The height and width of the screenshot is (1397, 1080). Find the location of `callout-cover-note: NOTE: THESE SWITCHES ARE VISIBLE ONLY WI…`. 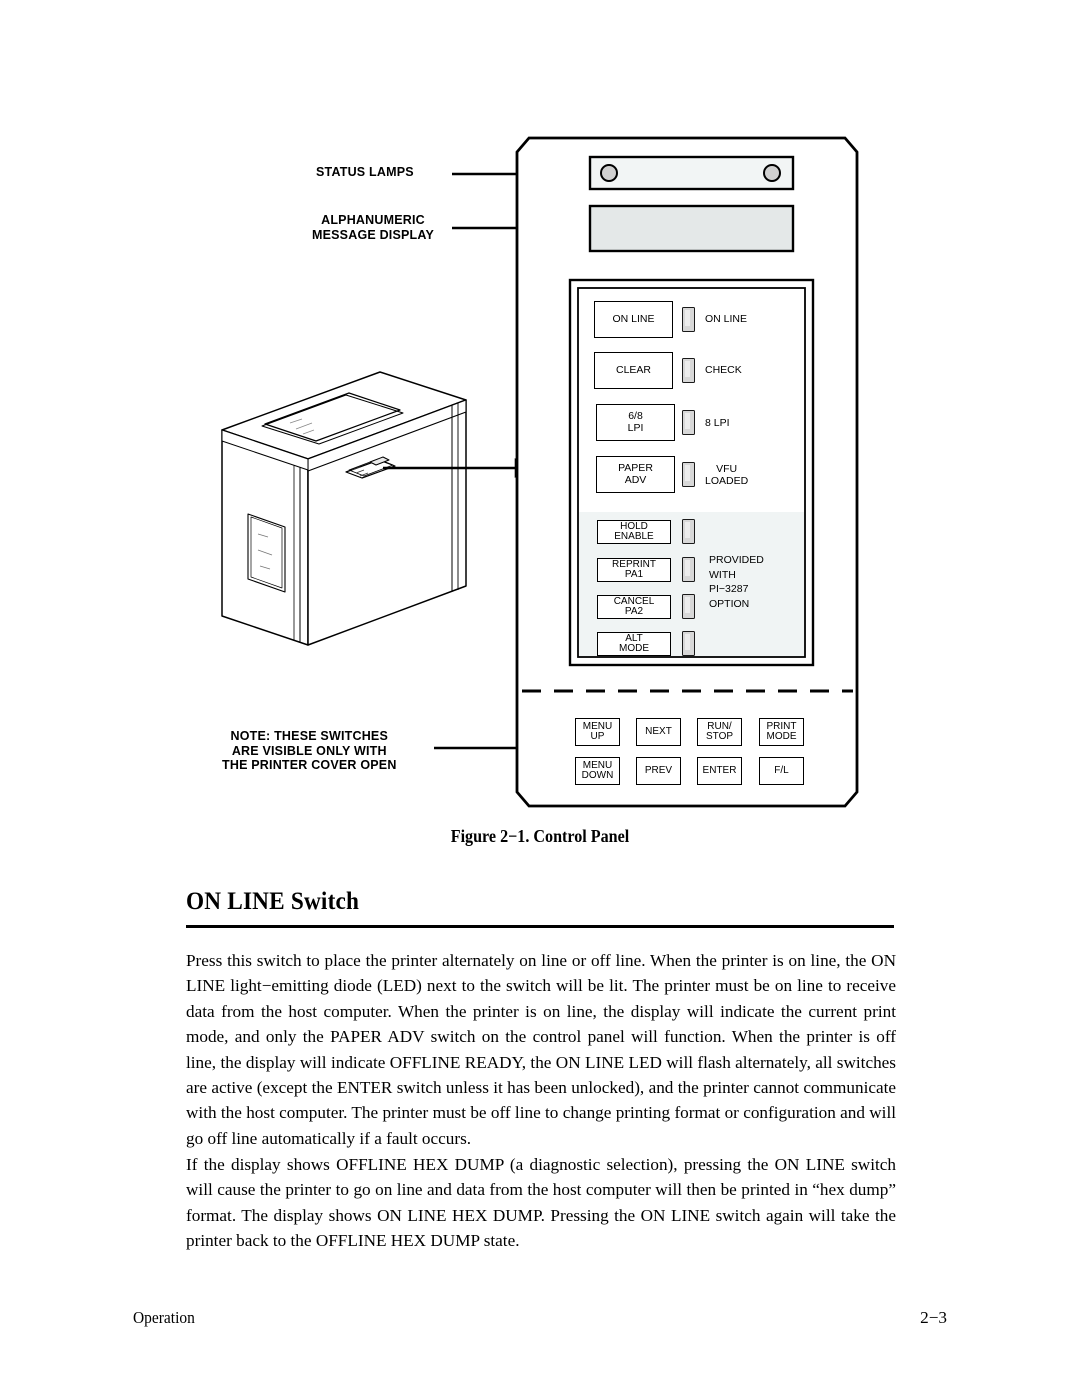

callout-cover-note: NOTE: THESE SWITCHES ARE VISIBLE ONLY WI… is located at coordinates (309, 751).